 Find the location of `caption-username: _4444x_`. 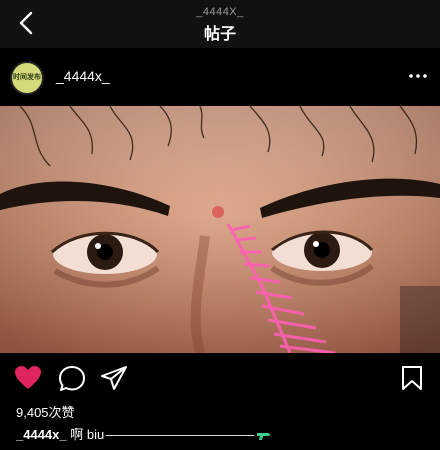

caption-username: _4444x_ is located at coordinates (41, 434).